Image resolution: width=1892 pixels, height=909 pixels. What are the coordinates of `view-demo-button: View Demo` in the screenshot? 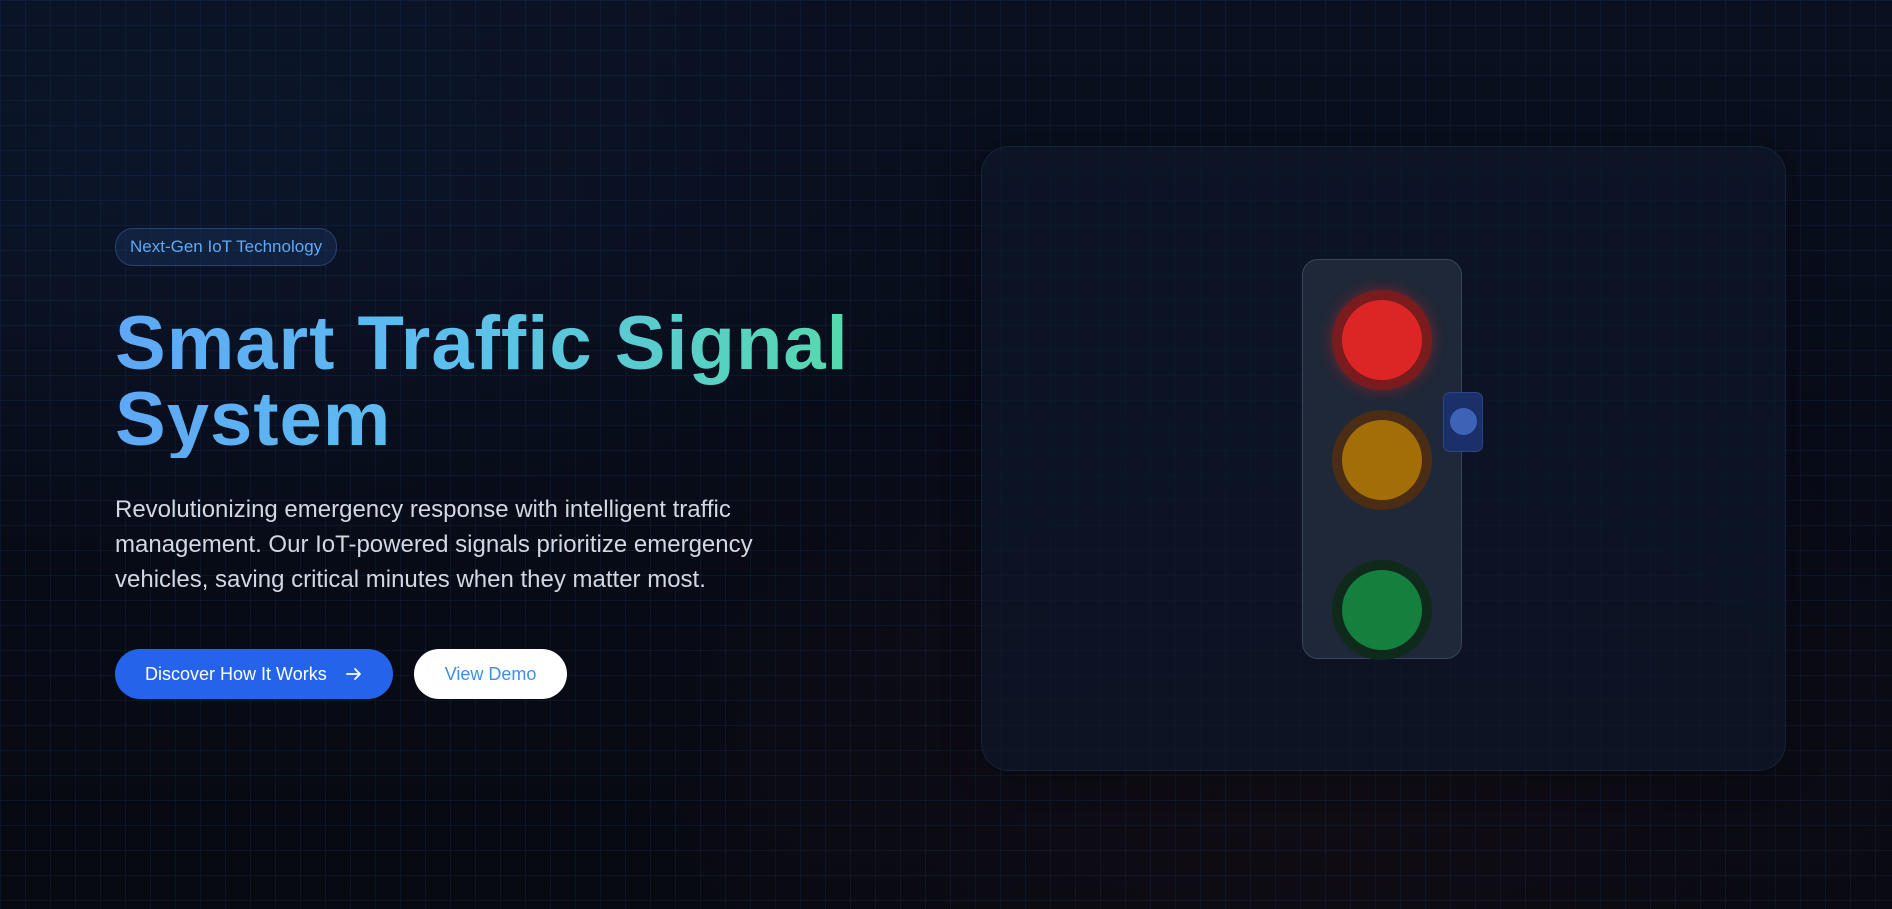 It's located at (490, 674).